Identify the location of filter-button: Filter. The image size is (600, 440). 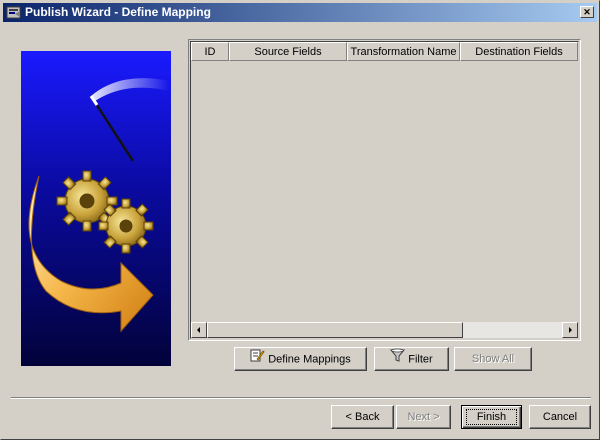
(411, 359).